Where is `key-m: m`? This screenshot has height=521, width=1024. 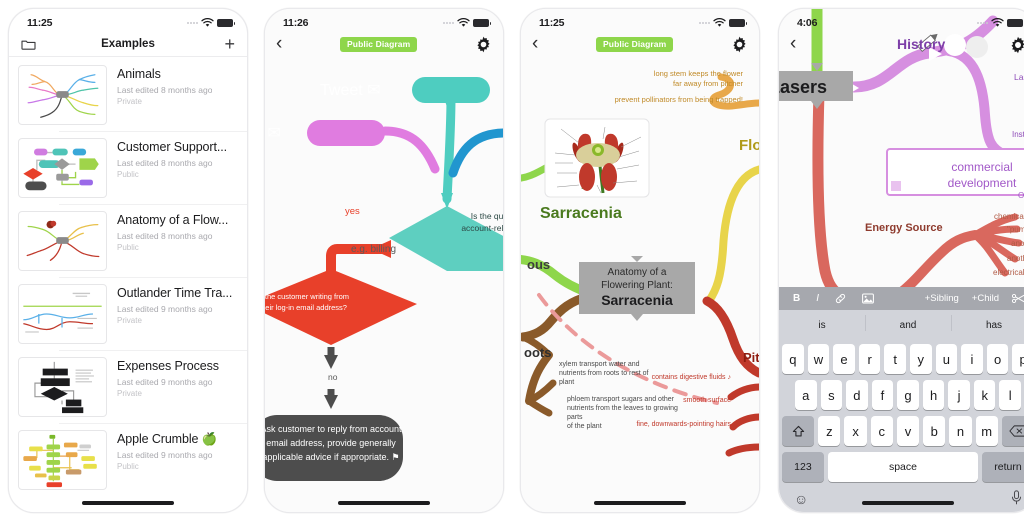 key-m: m is located at coordinates (986, 431).